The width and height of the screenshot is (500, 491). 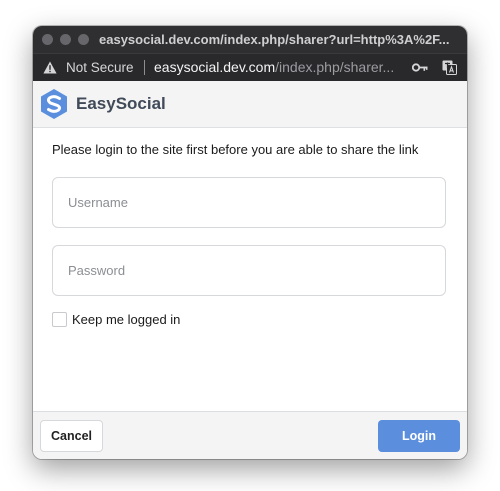 I want to click on translate-icon, so click(x=449, y=67).